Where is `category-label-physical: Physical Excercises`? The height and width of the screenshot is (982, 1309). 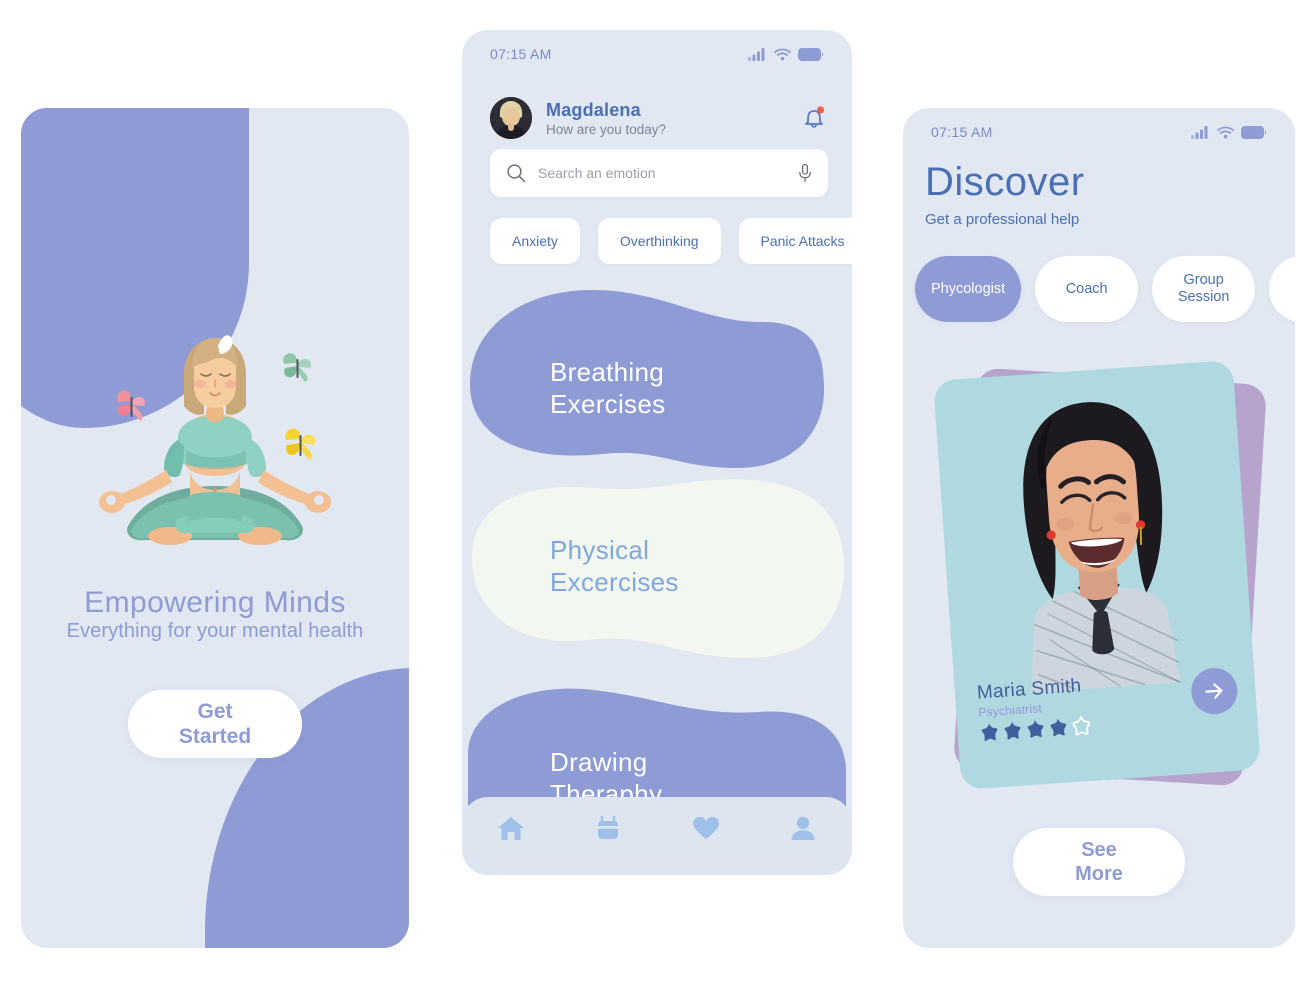
category-label-physical: Physical Excercises is located at coordinates (614, 566).